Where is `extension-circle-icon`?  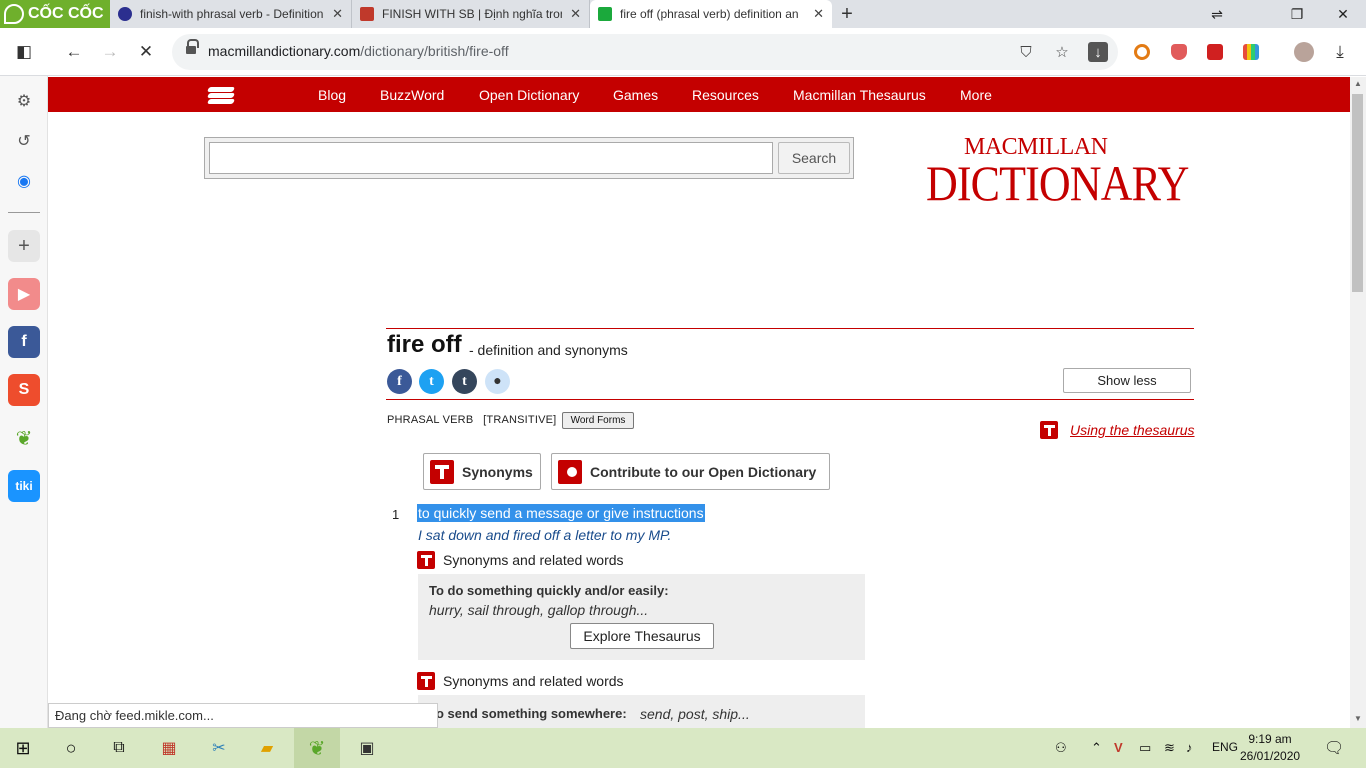 extension-circle-icon is located at coordinates (1142, 52).